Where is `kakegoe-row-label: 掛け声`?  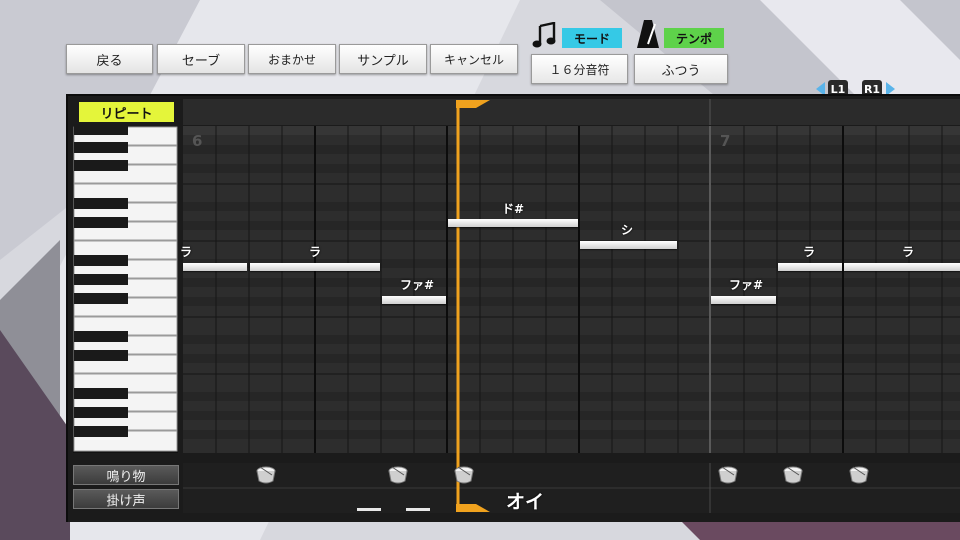 kakegoe-row-label: 掛け声 is located at coordinates (126, 499).